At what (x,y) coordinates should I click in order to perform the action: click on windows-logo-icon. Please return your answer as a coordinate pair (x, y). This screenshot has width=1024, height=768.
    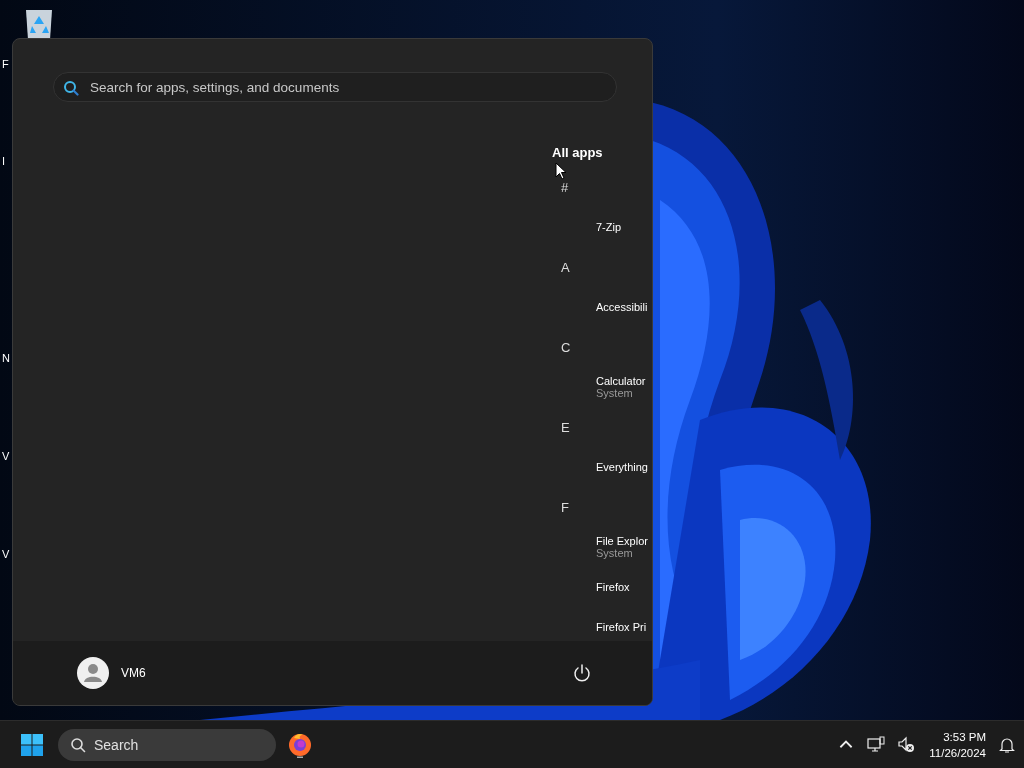
    Looking at the image, I should click on (32, 744).